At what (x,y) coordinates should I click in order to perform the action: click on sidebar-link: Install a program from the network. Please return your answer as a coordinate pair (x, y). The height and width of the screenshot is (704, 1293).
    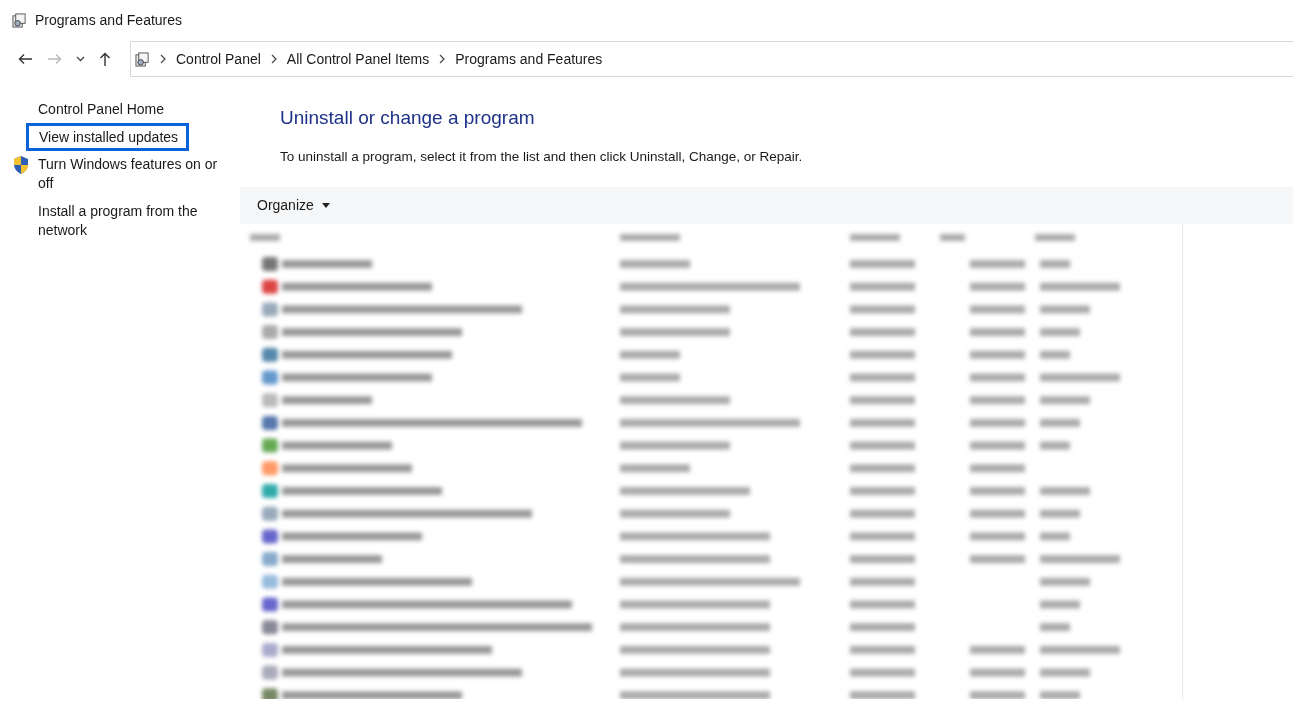
    Looking at the image, I should click on (131, 221).